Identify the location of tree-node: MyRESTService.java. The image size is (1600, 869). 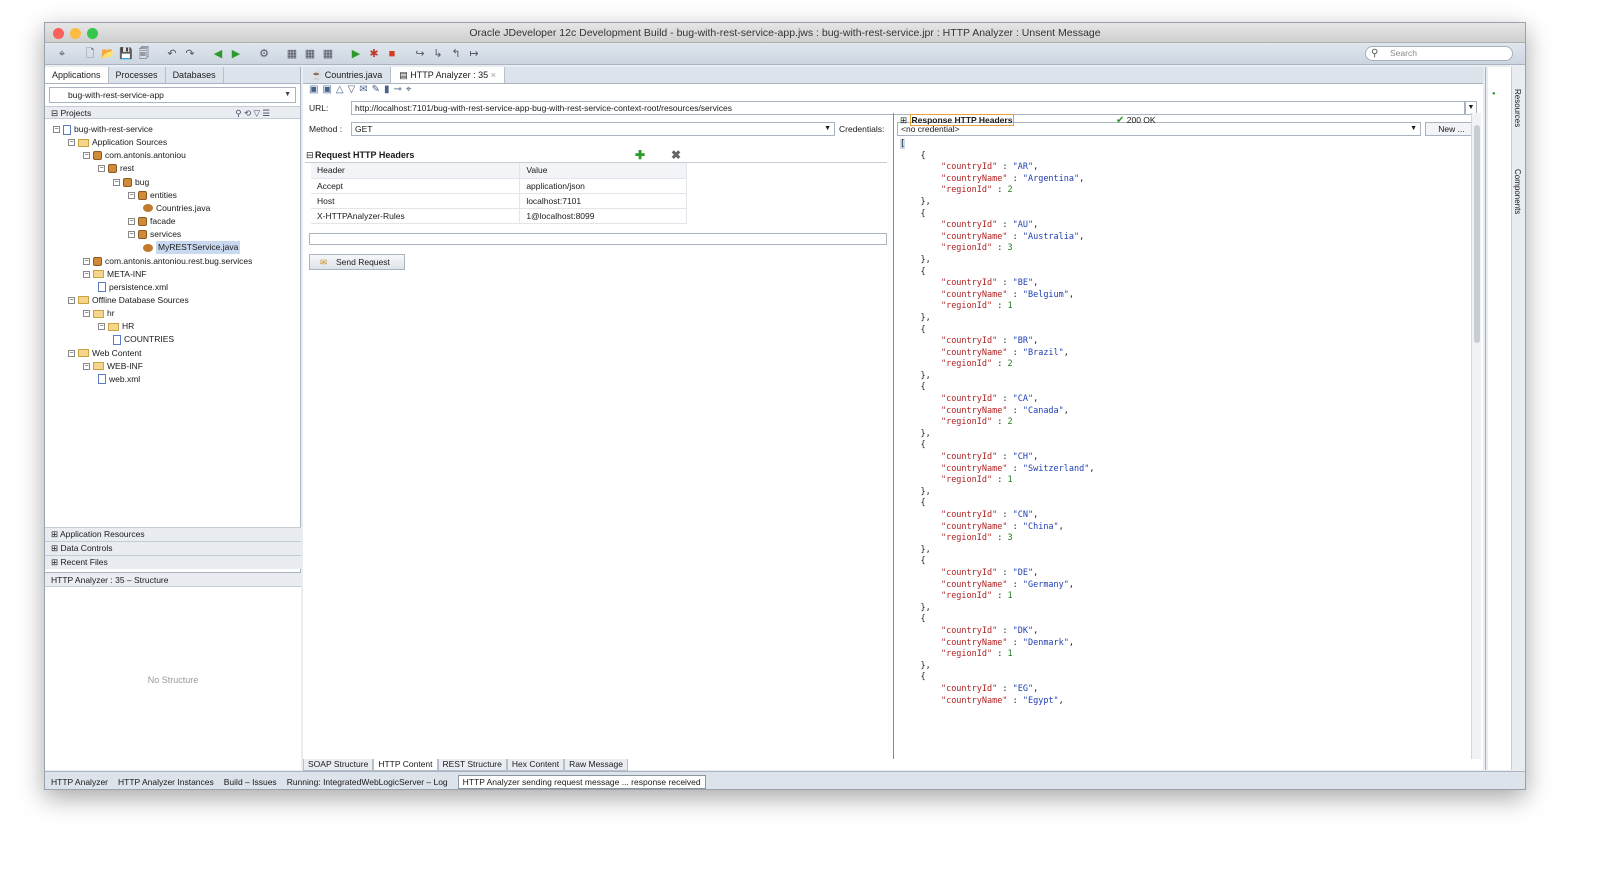
(192, 248).